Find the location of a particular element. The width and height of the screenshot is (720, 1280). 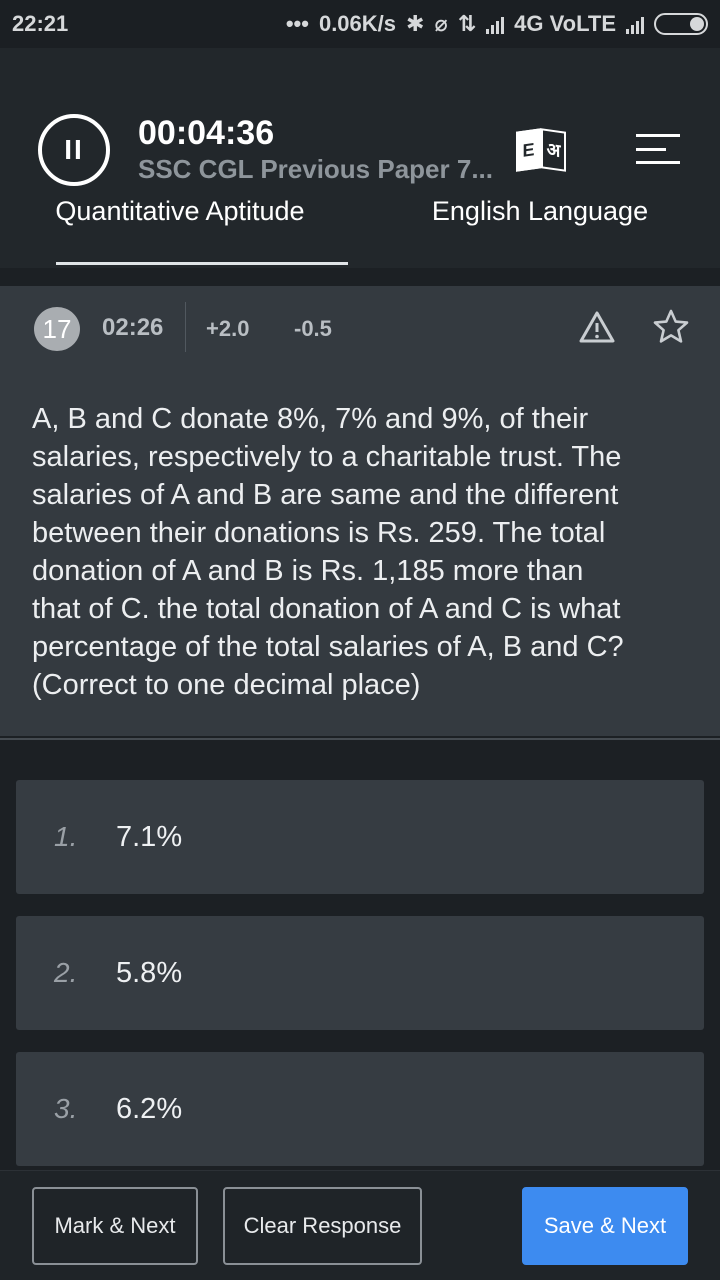

mark-and-next-button: Mark & Next is located at coordinates (115, 1226).